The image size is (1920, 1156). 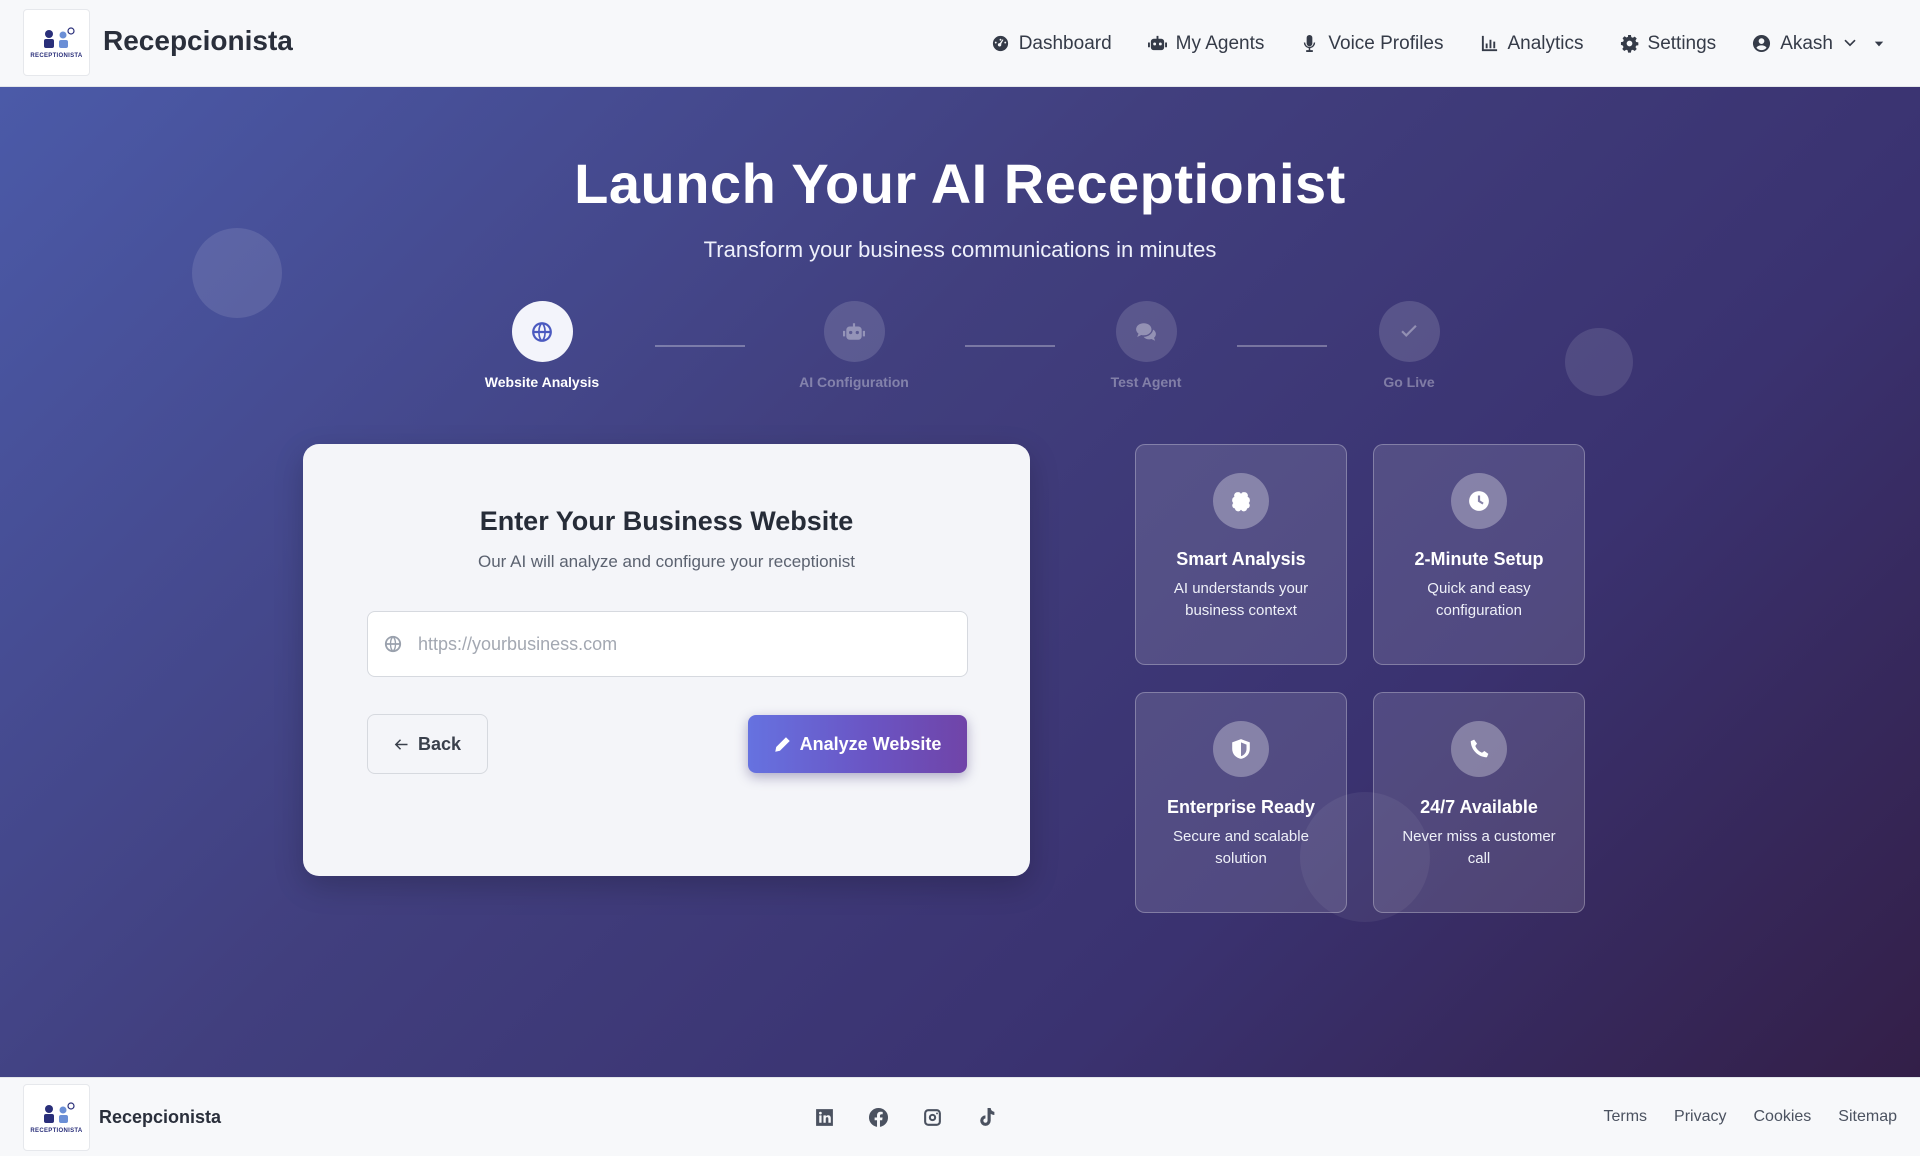 I want to click on caret-down-icon, so click(x=1879, y=43).